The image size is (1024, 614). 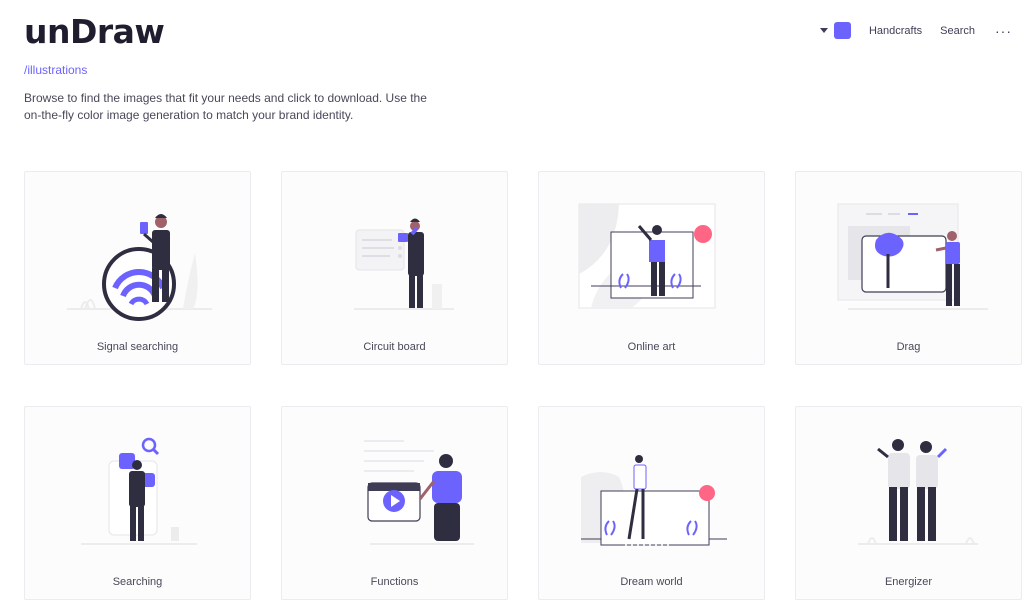 I want to click on illustration-label: Circuit board, so click(x=394, y=347).